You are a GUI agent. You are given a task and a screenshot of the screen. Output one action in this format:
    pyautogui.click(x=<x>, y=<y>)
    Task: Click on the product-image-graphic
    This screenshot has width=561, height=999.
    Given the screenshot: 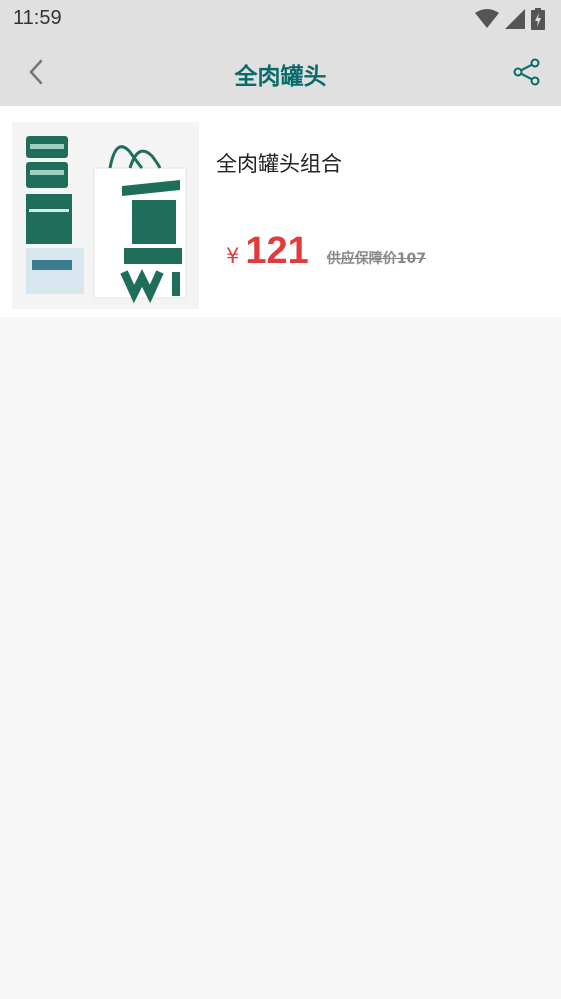 What is the action you would take?
    pyautogui.click(x=105, y=215)
    